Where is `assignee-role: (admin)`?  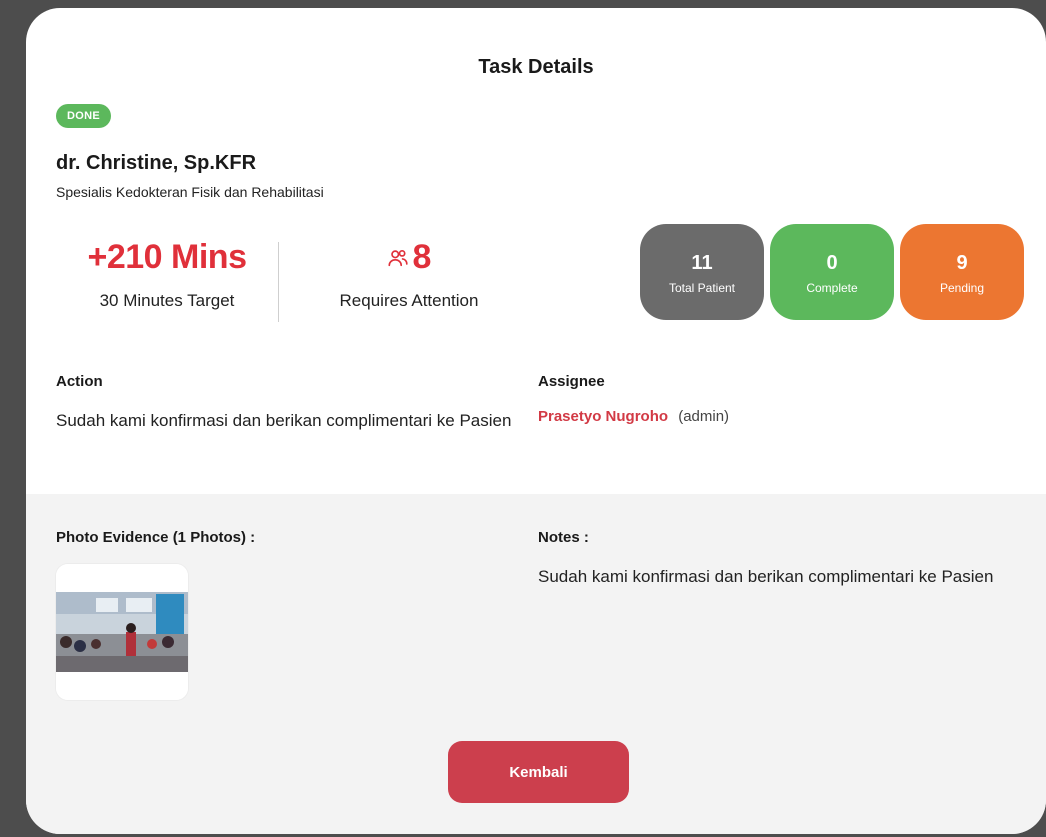
assignee-role: (admin) is located at coordinates (704, 416).